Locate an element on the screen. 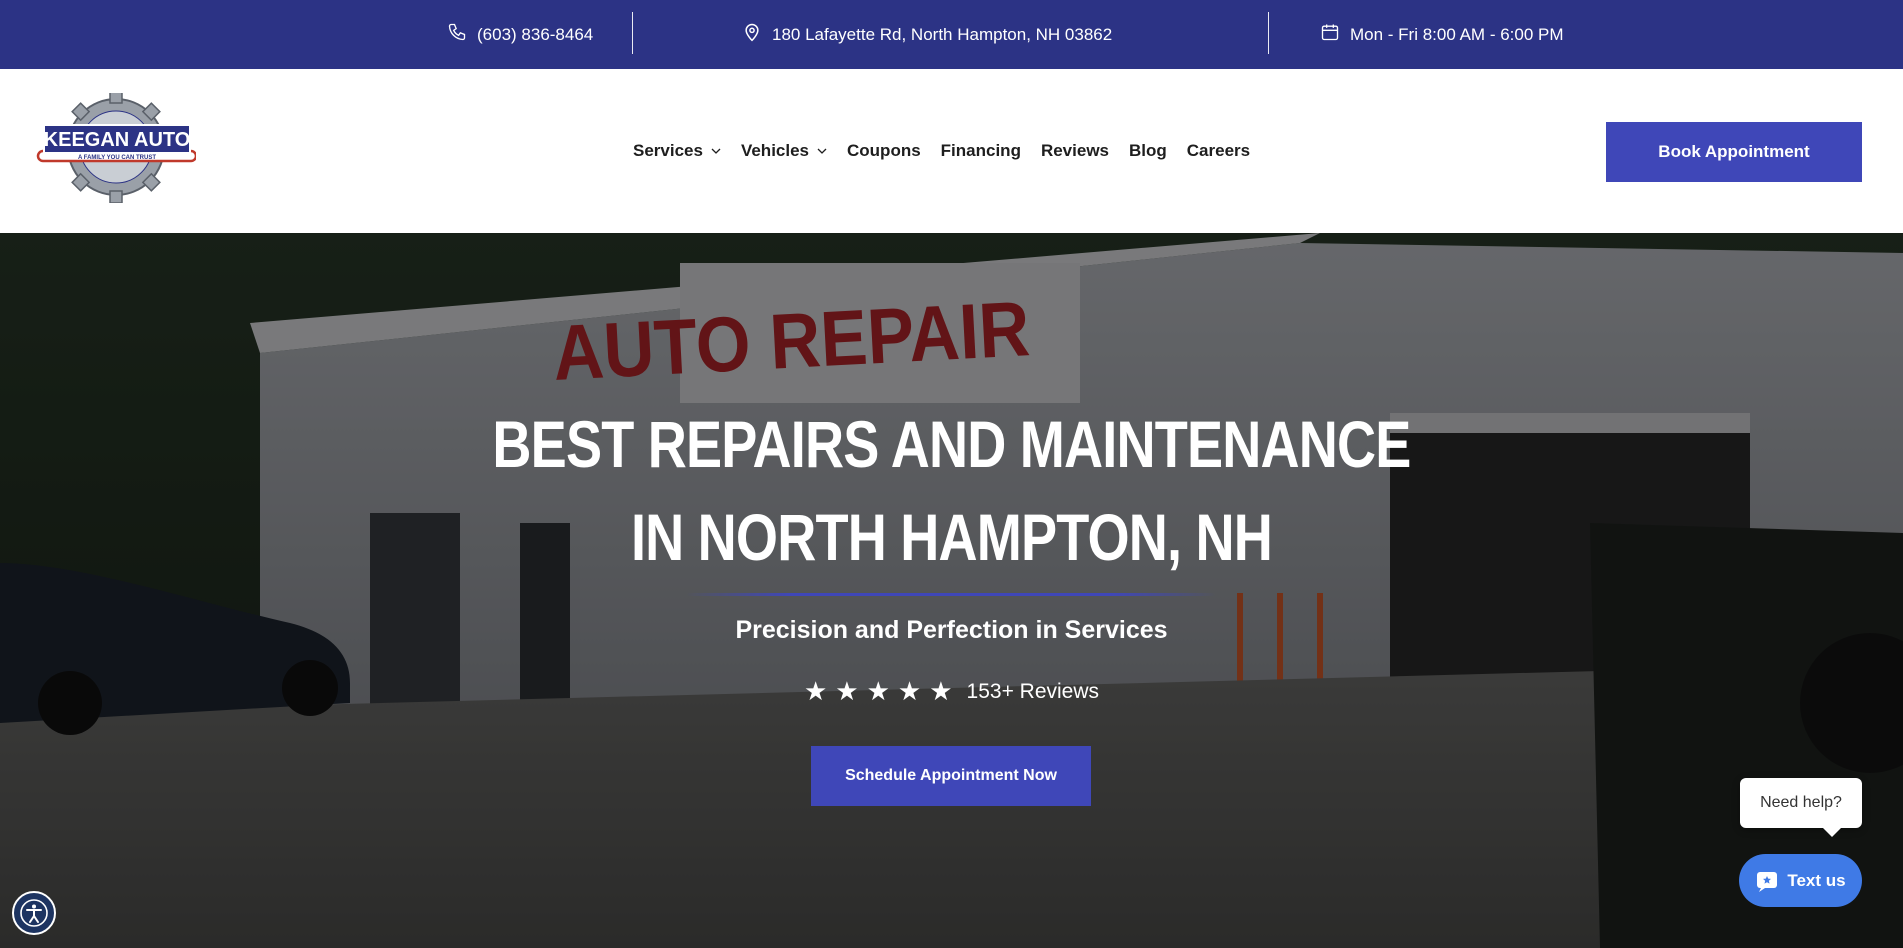 The height and width of the screenshot is (948, 1903). hero-title-line-1: BEST REPAIRS AND MAINTENANCE is located at coordinates (951, 444).